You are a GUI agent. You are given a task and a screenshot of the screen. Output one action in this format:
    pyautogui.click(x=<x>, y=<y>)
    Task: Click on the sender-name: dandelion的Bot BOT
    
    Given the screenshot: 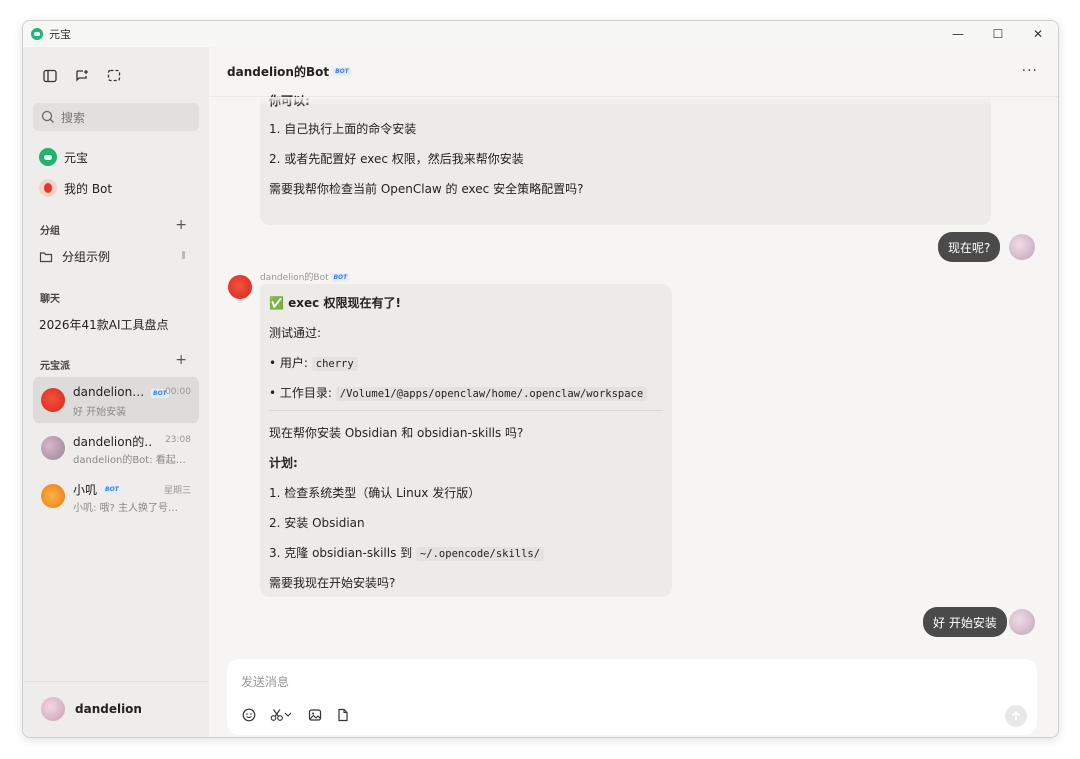 What is the action you would take?
    pyautogui.click(x=305, y=276)
    